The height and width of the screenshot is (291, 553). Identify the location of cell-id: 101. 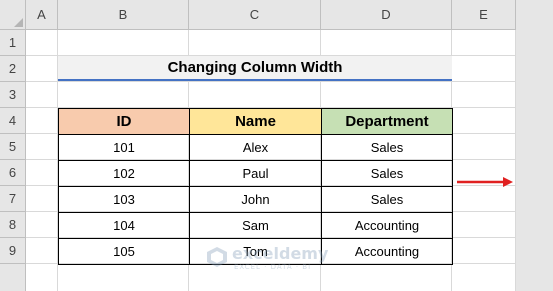
(124, 147).